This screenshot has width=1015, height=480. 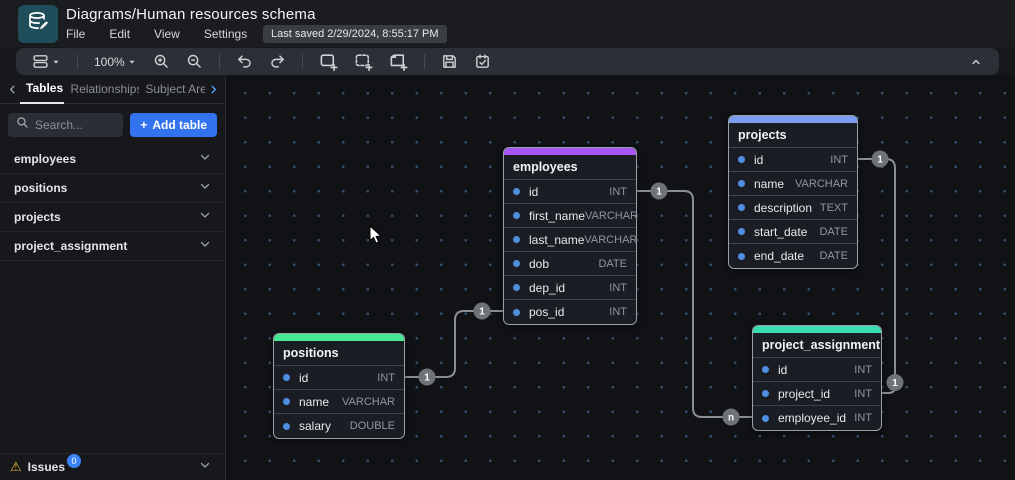 I want to click on zoom-level-value: 100%, so click(x=109, y=61).